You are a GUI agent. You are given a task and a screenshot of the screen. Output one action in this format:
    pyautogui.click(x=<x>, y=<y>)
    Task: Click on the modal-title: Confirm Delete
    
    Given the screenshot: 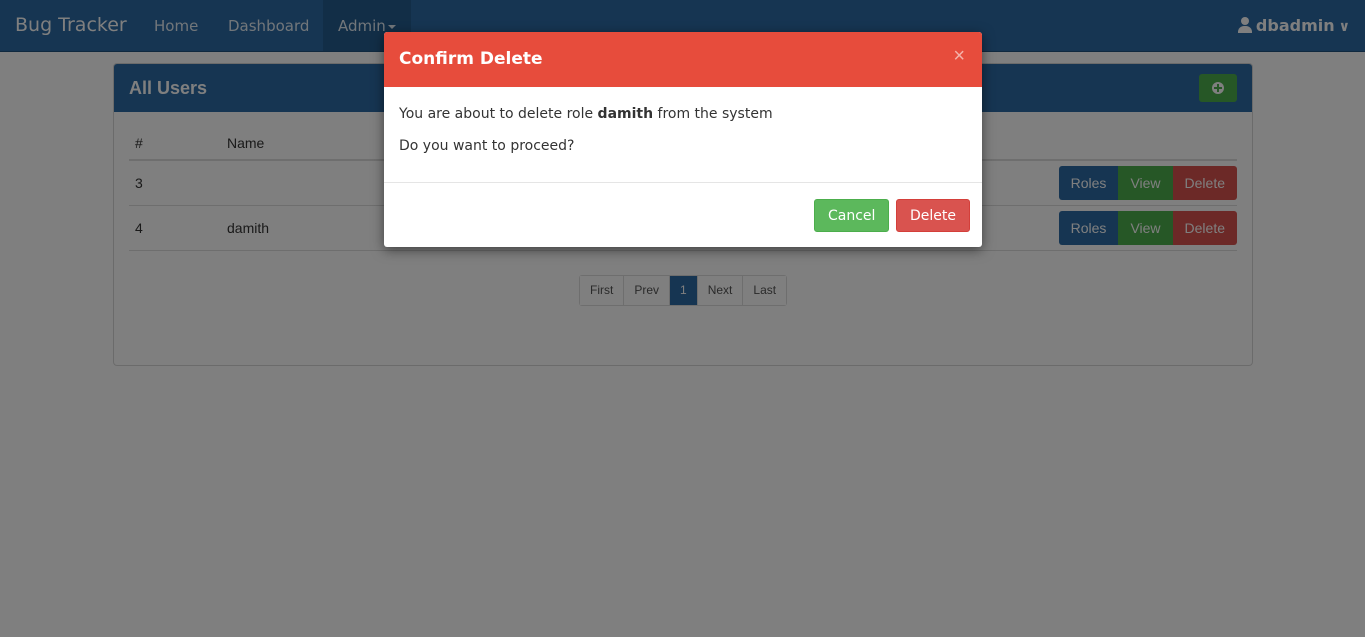 What is the action you would take?
    pyautogui.click(x=471, y=59)
    